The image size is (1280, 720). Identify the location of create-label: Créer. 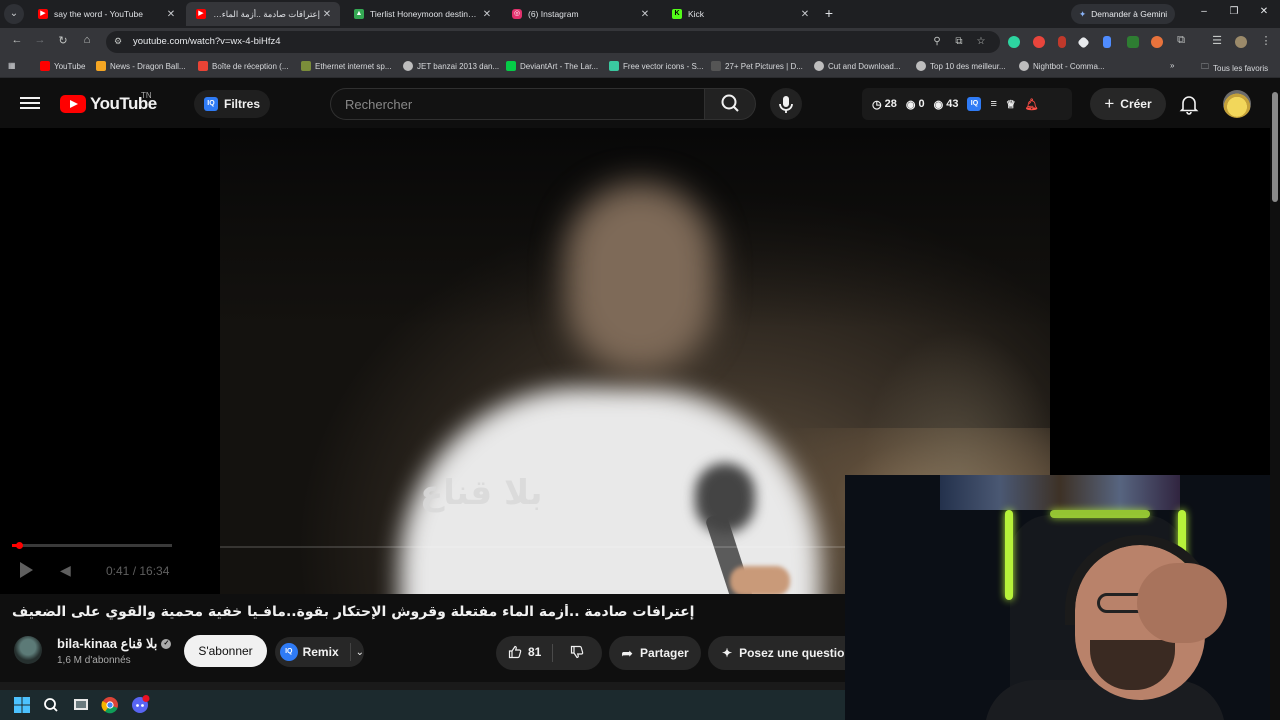
(1136, 104).